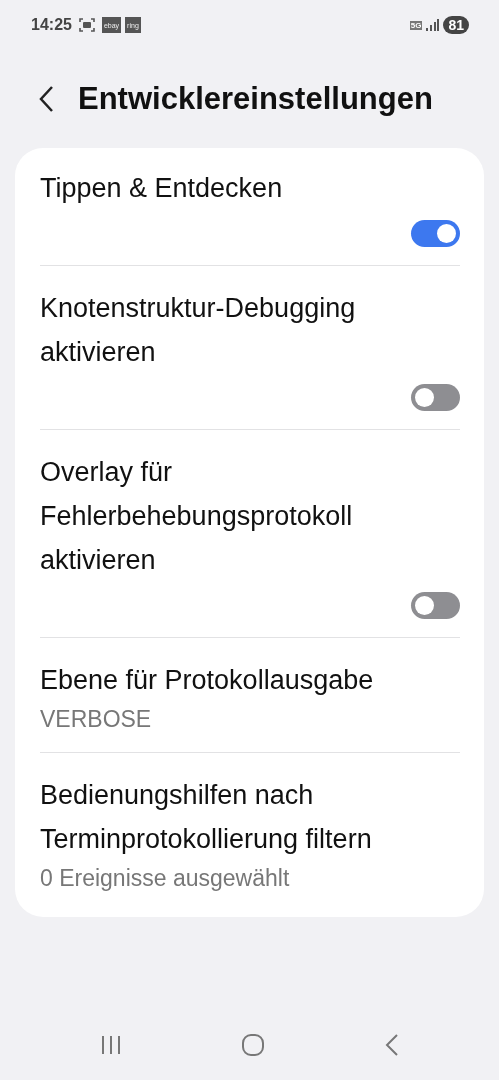 The image size is (499, 1080). What do you see at coordinates (198, 330) in the screenshot?
I see `setting-title: Knotenstruktur-Debugging aktivieren` at bounding box center [198, 330].